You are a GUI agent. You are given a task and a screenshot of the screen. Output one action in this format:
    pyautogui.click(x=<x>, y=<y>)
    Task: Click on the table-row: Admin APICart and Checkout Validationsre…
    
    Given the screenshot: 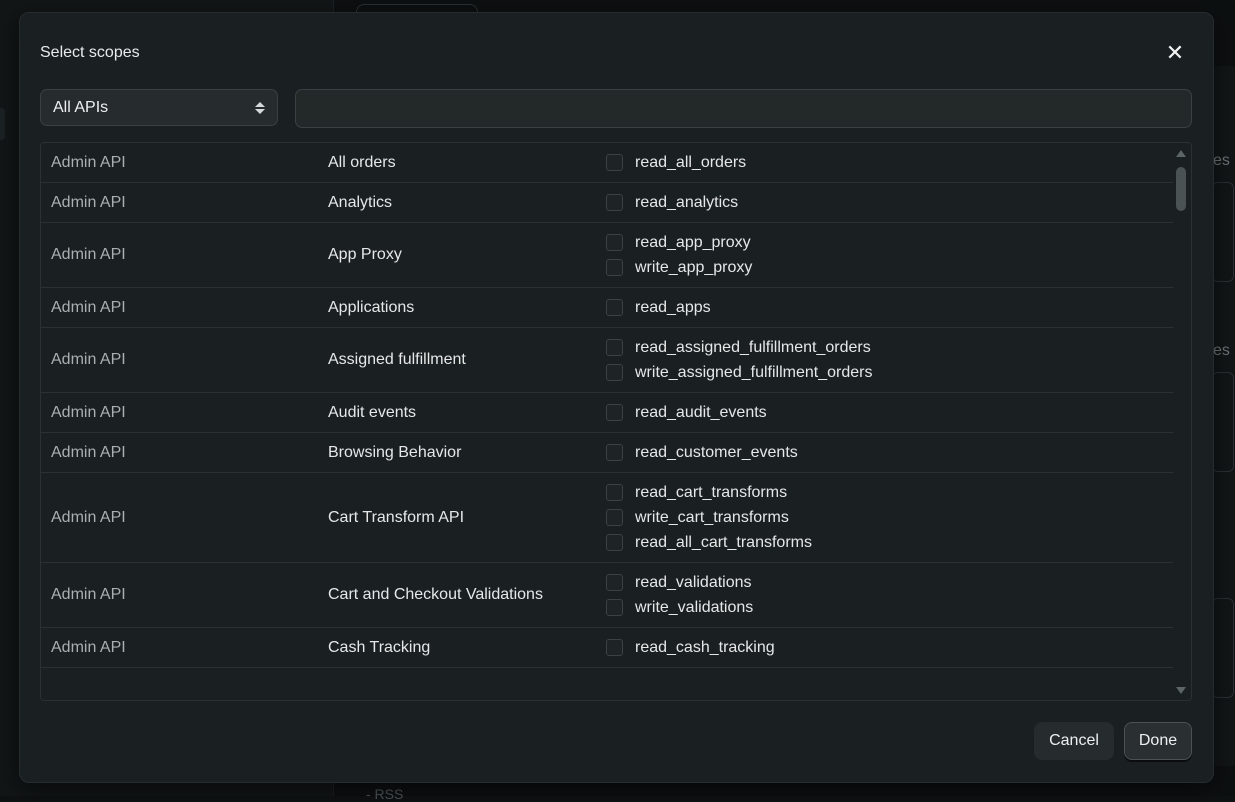 What is the action you would take?
    pyautogui.click(x=607, y=595)
    